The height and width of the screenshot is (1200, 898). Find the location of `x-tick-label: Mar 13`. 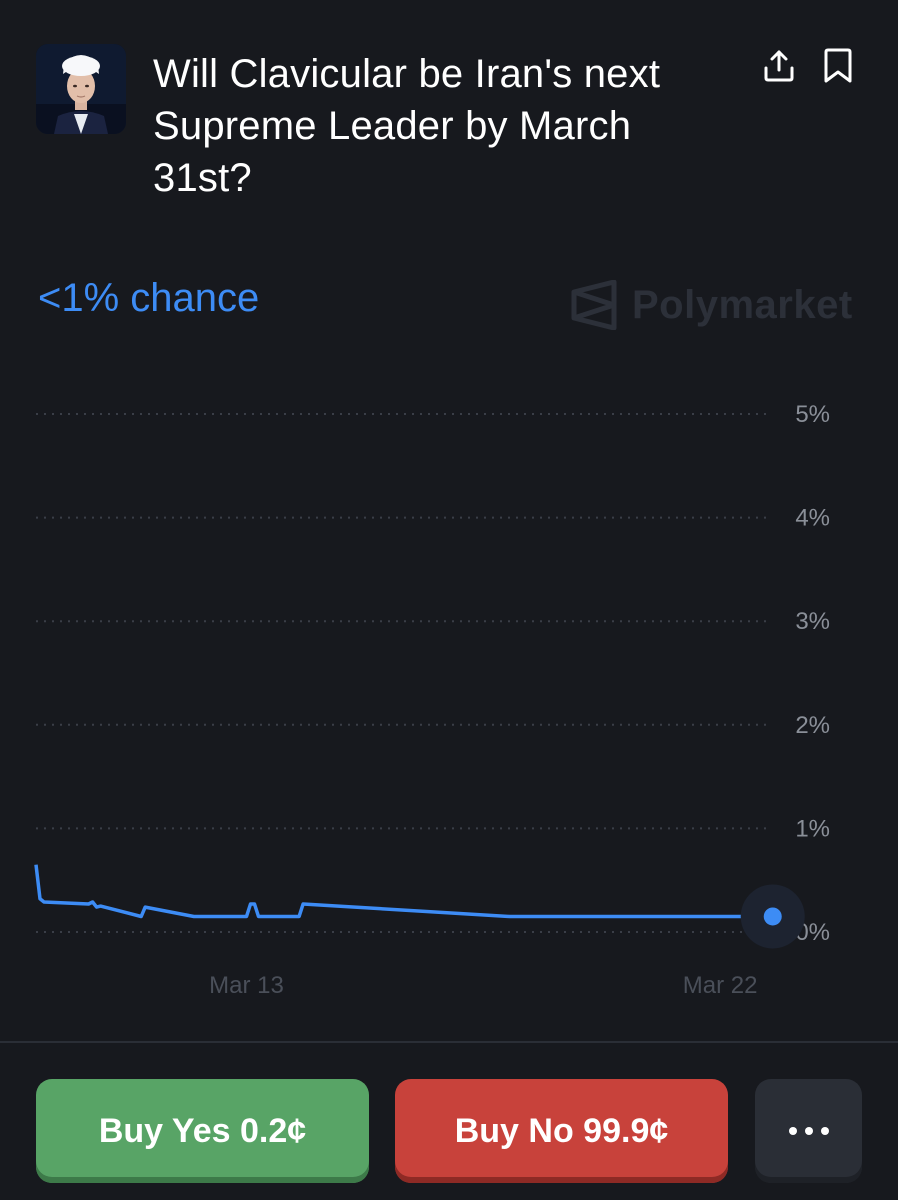

x-tick-label: Mar 13 is located at coordinates (246, 985).